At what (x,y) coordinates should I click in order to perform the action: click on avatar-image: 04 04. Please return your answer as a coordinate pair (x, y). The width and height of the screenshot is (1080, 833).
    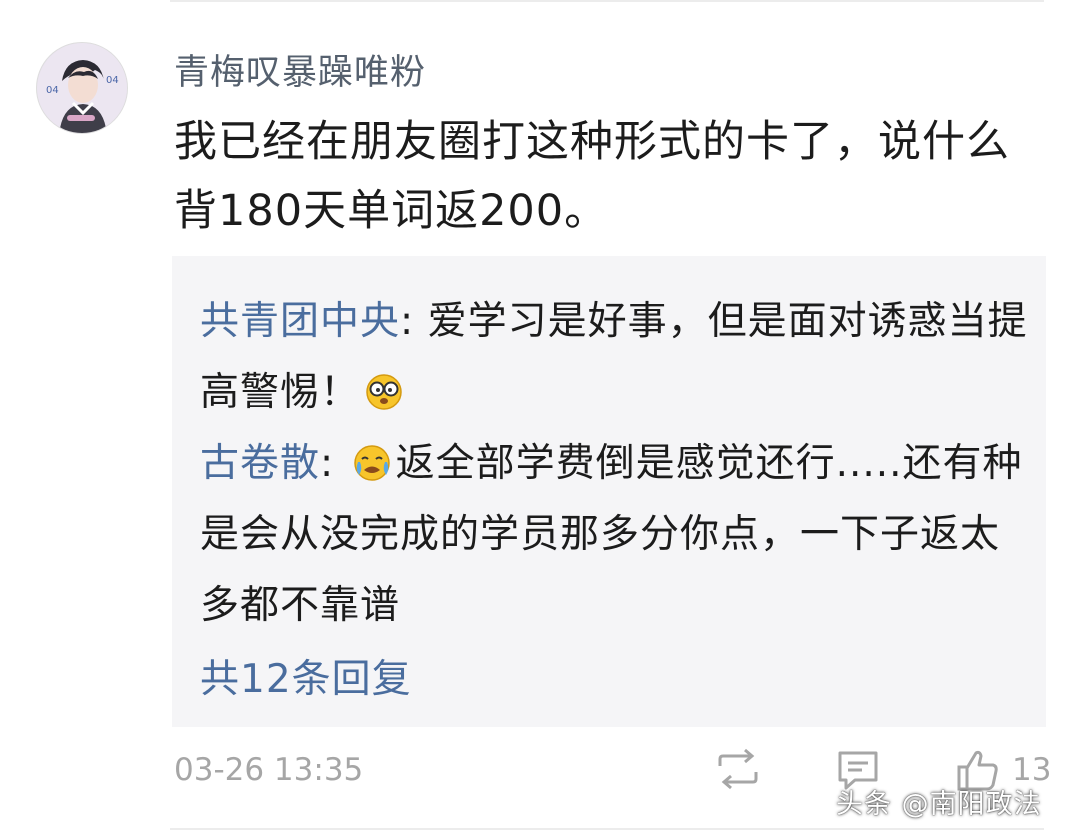
    Looking at the image, I should click on (82, 88).